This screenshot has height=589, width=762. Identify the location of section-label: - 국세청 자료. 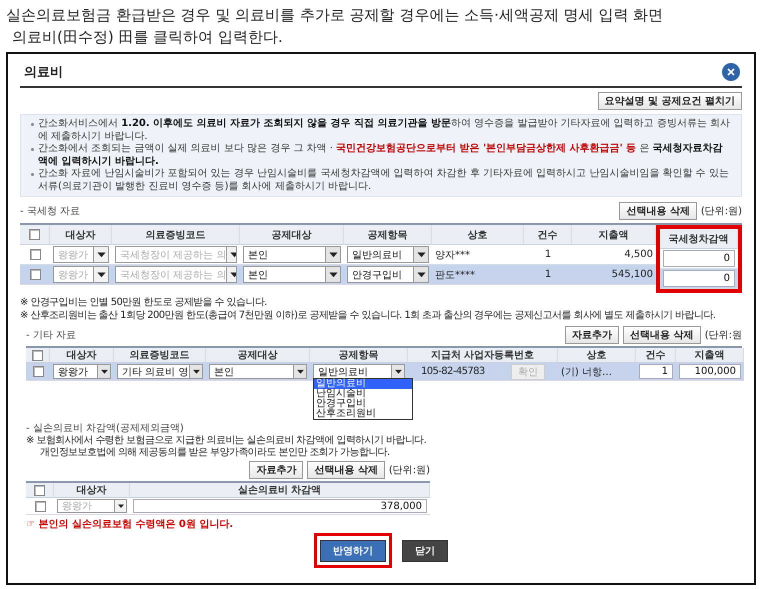
(50, 211).